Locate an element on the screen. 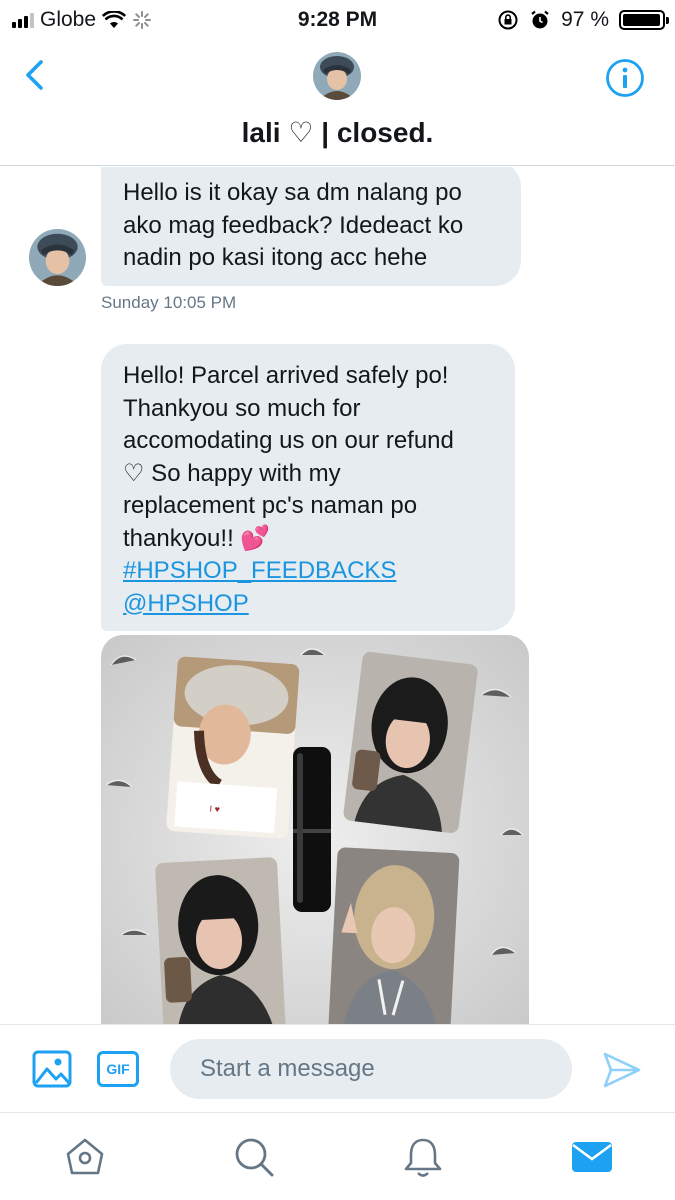  hashtag-link: #HPSHOP_FEEDBACKS is located at coordinates (259, 570).